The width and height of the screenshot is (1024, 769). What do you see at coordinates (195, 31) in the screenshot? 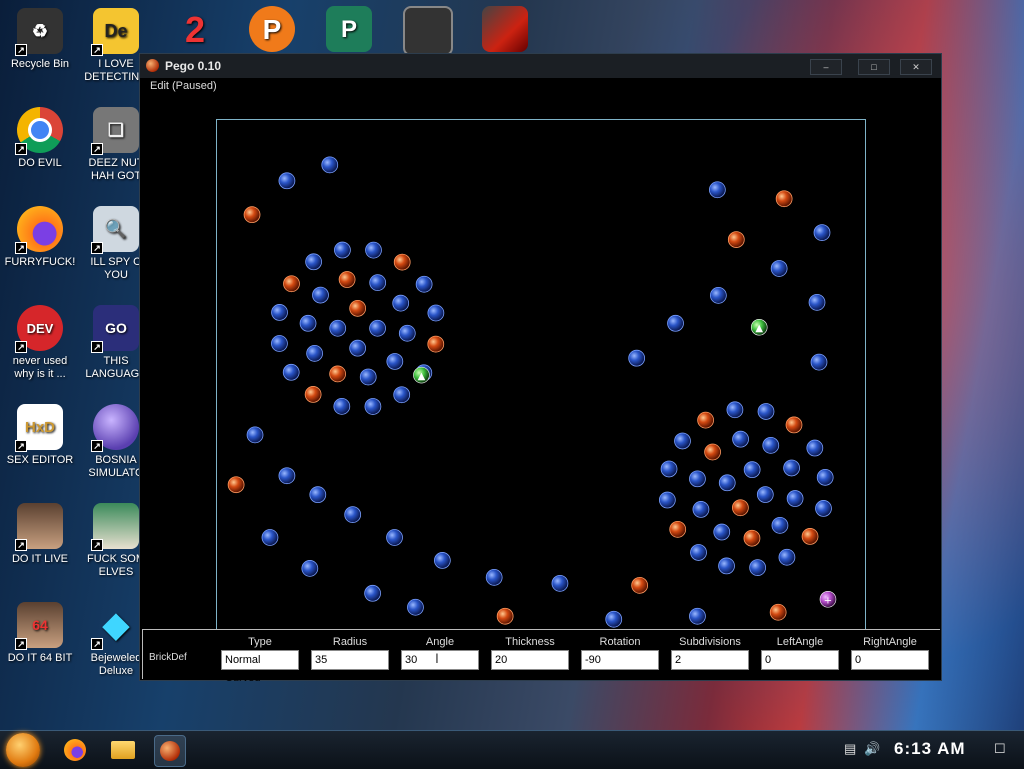
I see `desktop-icon-two: 2` at bounding box center [195, 31].